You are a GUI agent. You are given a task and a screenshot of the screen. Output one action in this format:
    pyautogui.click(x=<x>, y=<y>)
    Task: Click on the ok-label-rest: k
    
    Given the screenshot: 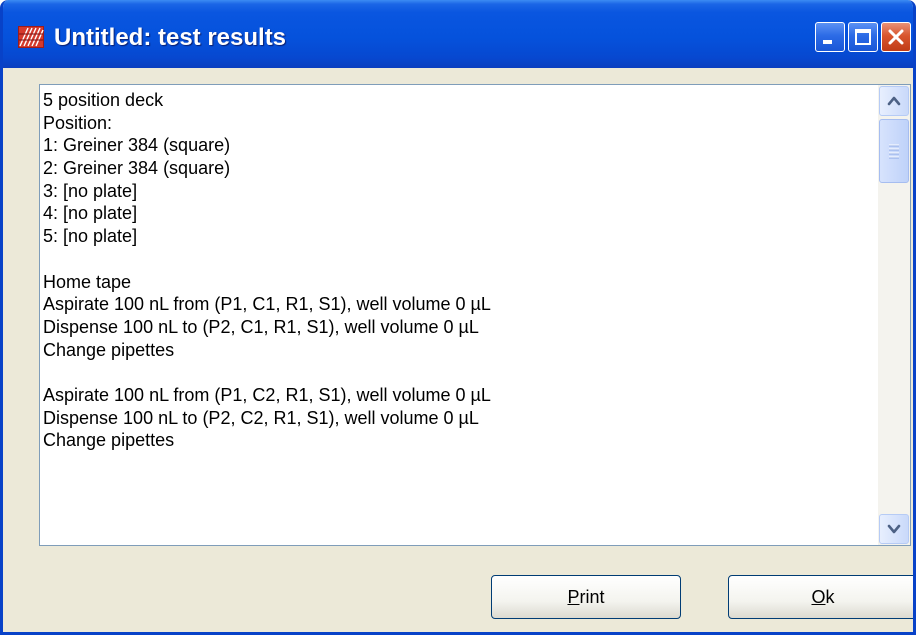 What is the action you would take?
    pyautogui.click(x=830, y=597)
    